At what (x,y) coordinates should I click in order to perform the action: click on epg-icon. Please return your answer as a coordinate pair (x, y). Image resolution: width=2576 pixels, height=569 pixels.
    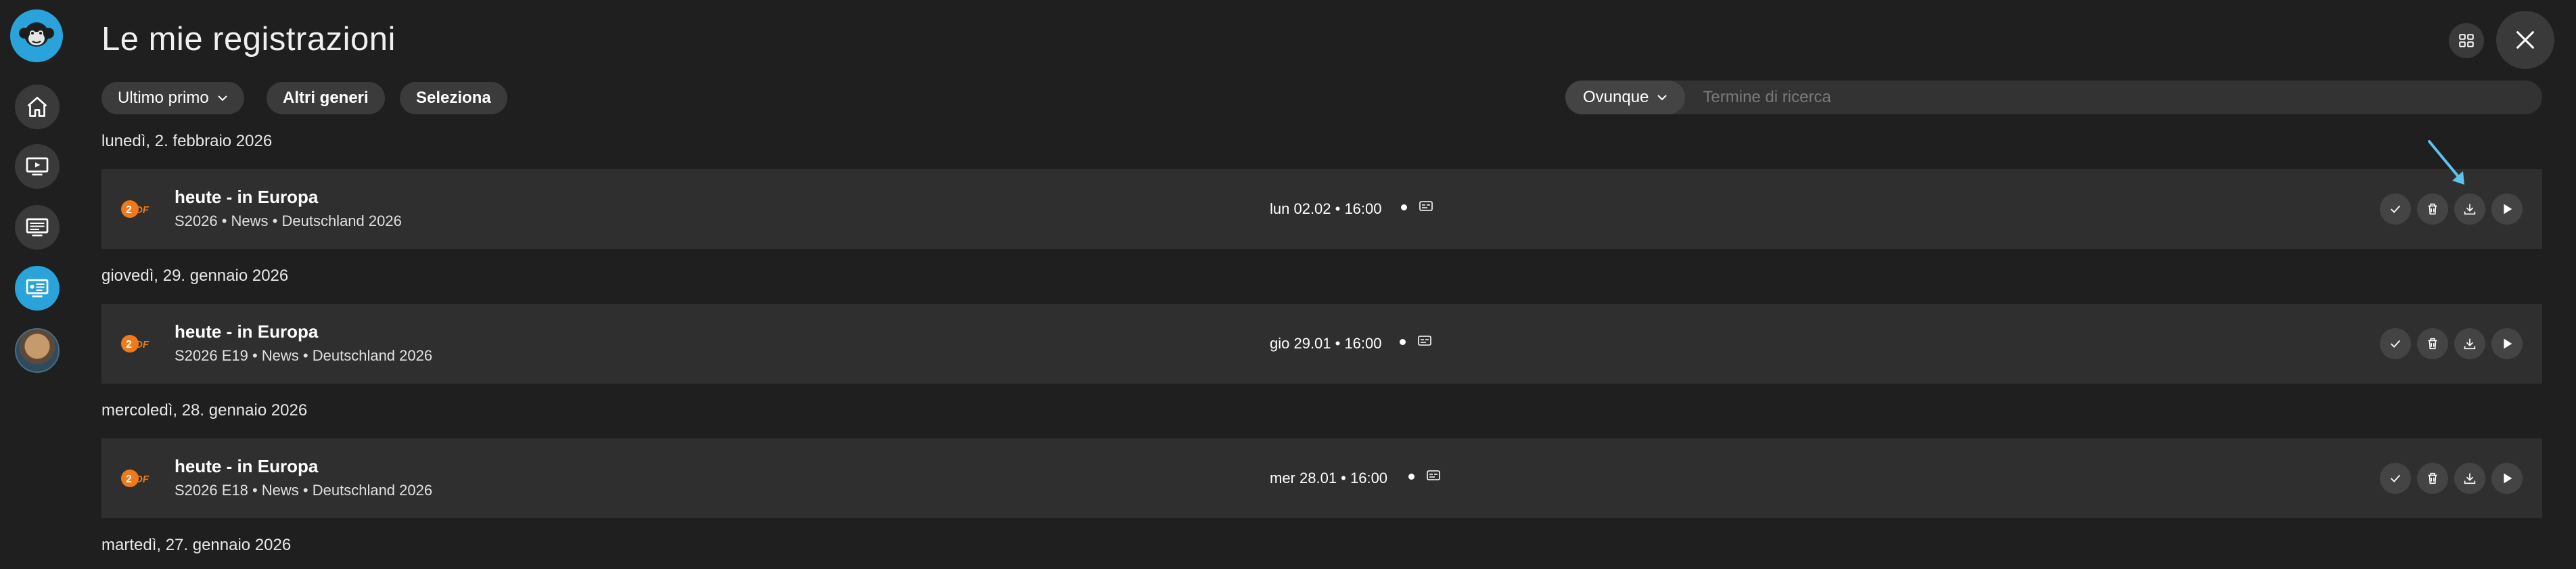
    Looking at the image, I should click on (37, 227).